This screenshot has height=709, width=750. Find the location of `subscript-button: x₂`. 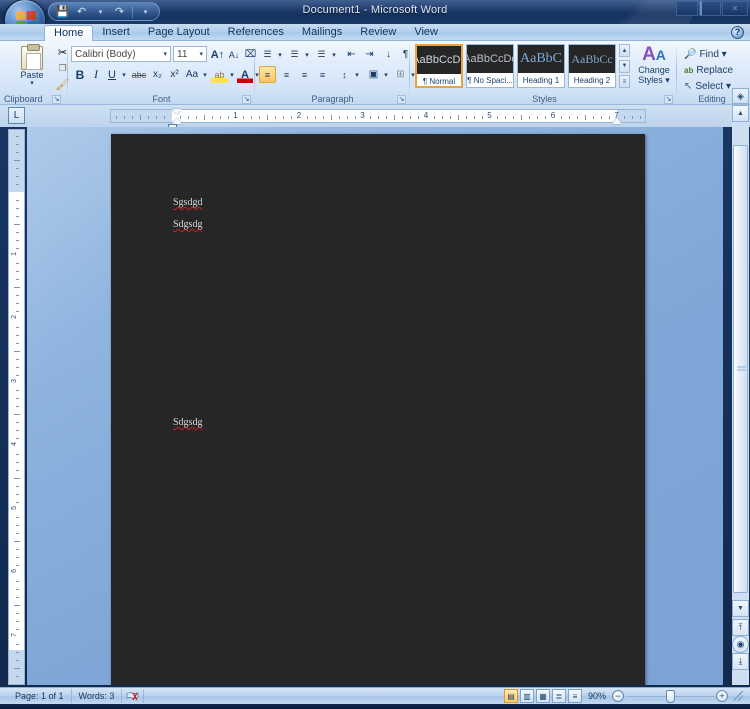

subscript-button: x₂ is located at coordinates (157, 74).